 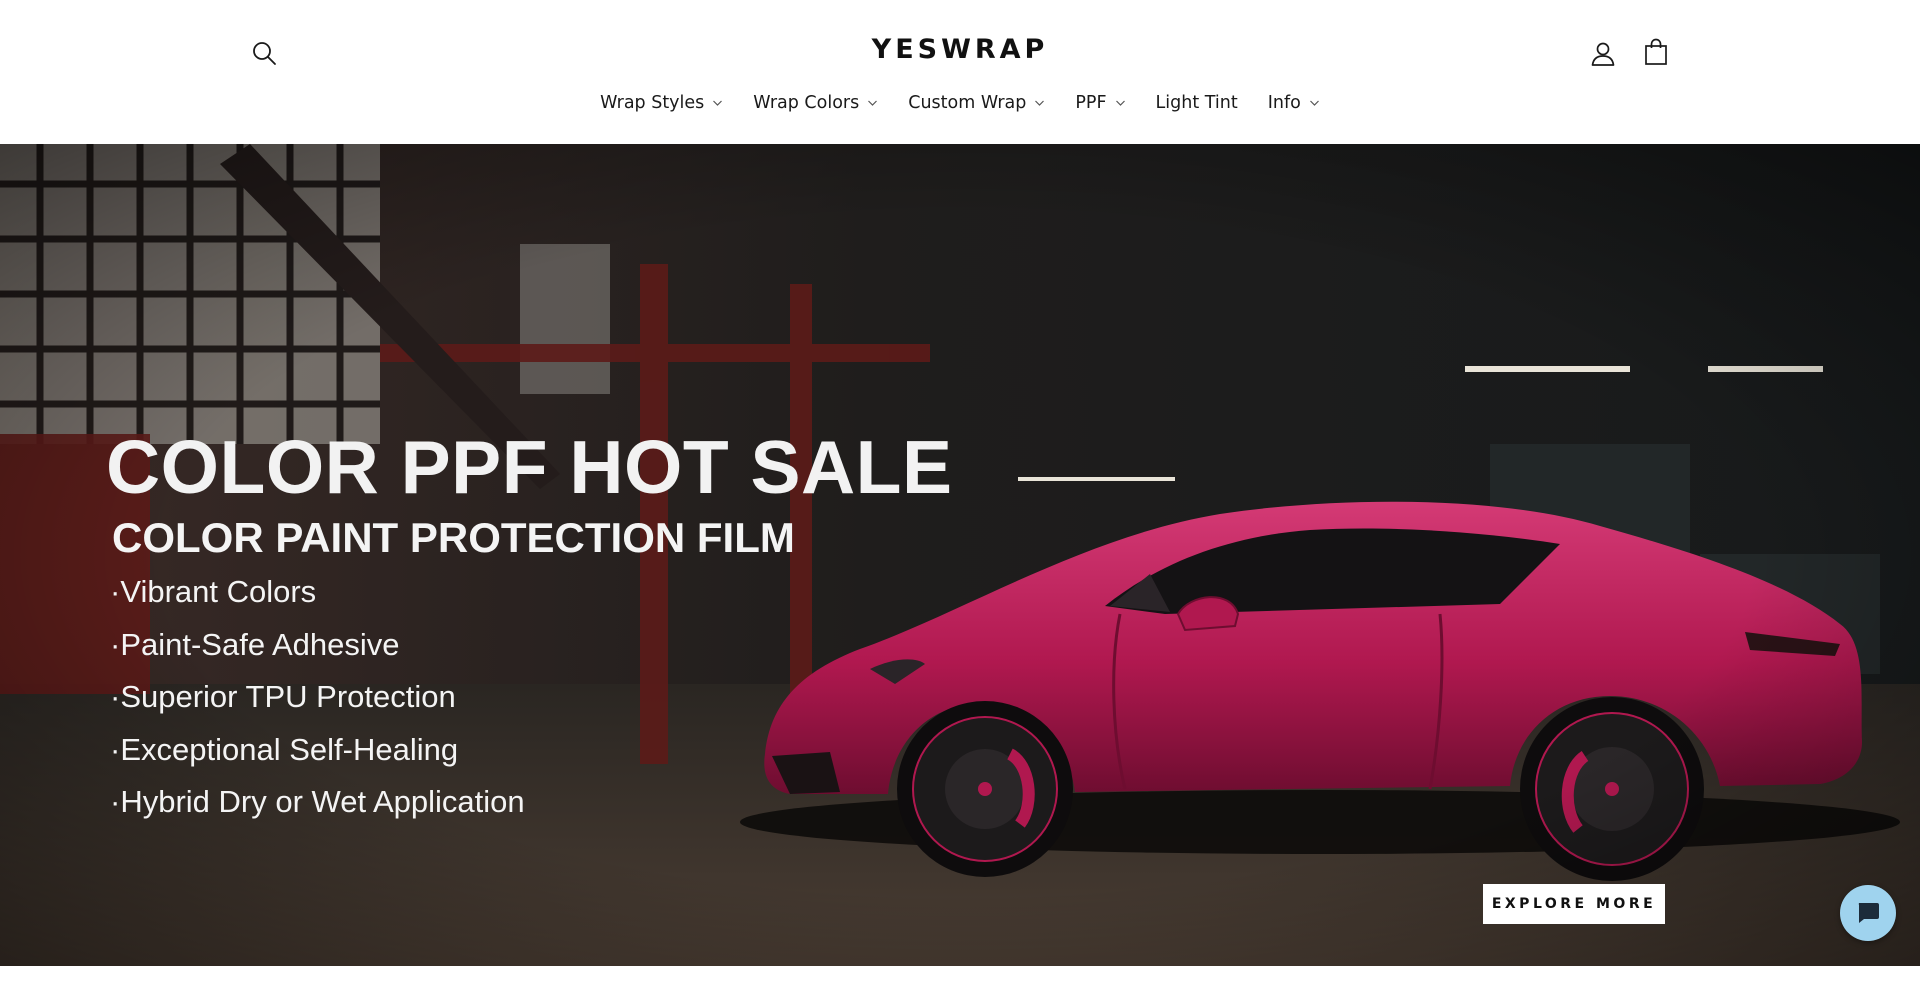 What do you see at coordinates (213, 591) in the screenshot?
I see `hero-feature-item: ·Vibrant Colors` at bounding box center [213, 591].